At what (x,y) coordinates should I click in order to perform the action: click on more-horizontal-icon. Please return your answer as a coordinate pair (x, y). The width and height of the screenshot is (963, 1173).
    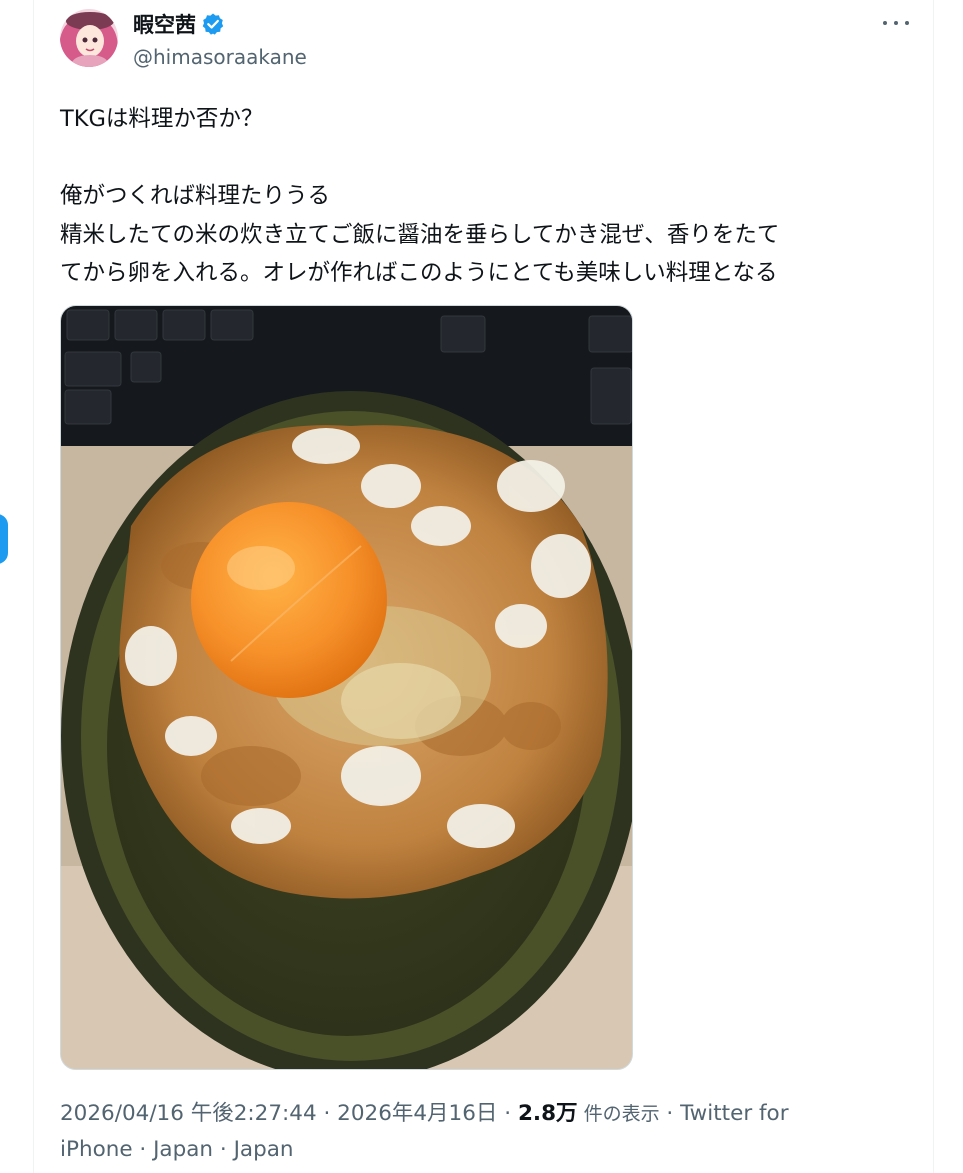
    Looking at the image, I should click on (896, 23).